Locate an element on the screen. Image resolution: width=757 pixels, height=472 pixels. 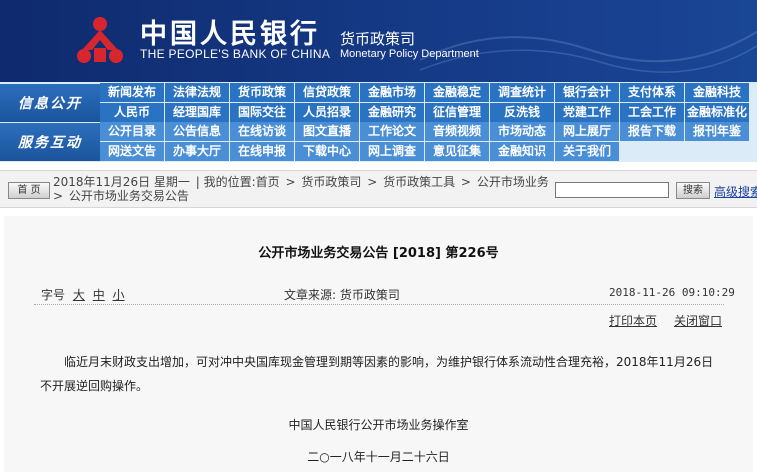
current-date: 2018年11月26日 星期一 is located at coordinates (121, 182).